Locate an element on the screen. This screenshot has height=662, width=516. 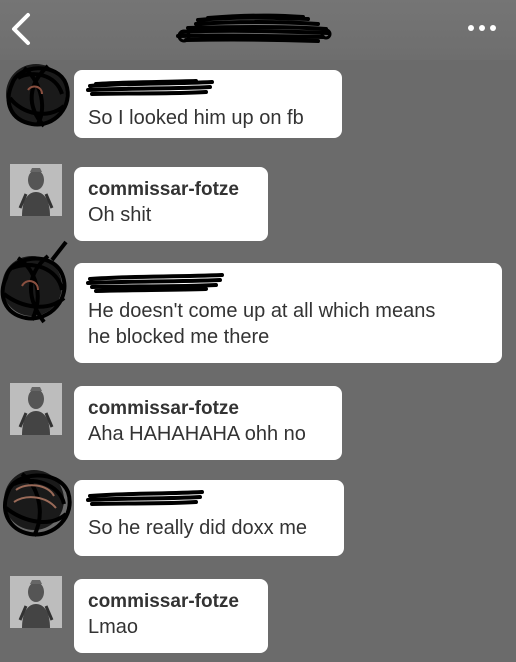
more-options-button is located at coordinates (482, 28).